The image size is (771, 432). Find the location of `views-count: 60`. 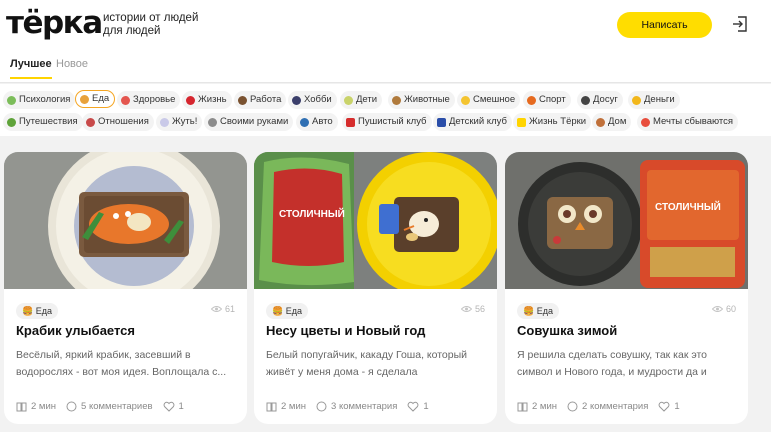

views-count: 60 is located at coordinates (730, 309).